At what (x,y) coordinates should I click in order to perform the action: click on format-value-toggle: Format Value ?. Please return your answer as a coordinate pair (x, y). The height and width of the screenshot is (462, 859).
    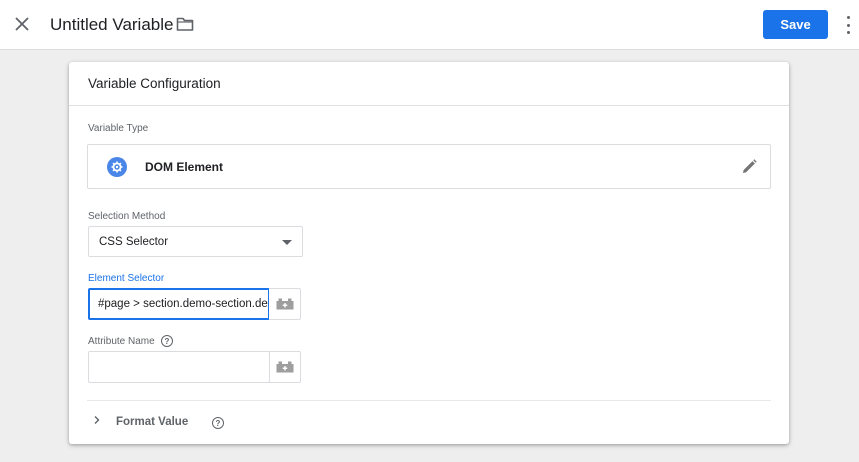
    Looking at the image, I should click on (189, 422).